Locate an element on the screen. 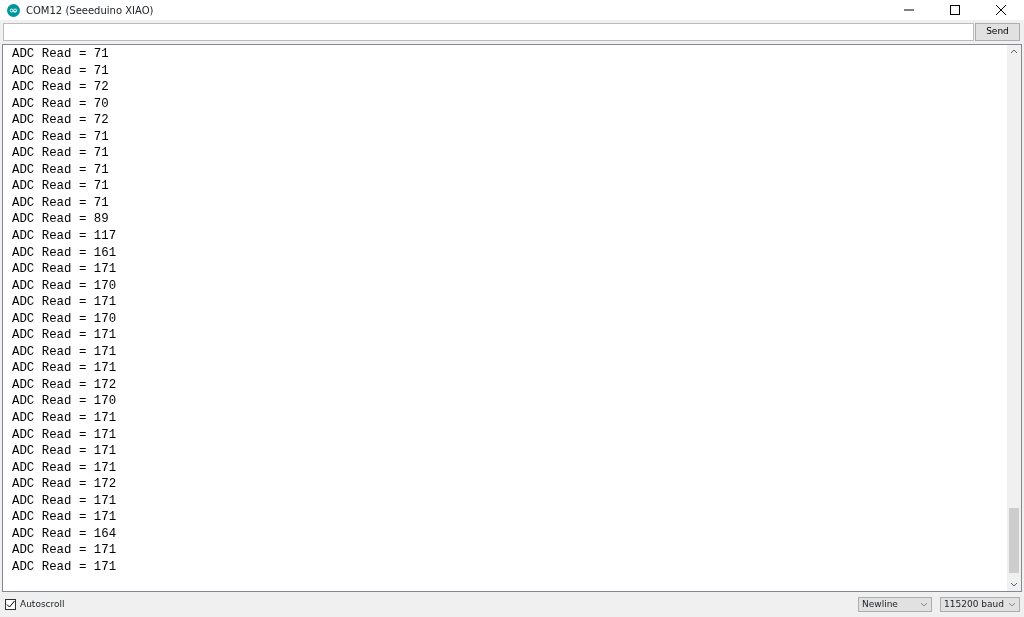  close-icon is located at coordinates (1001, 10).